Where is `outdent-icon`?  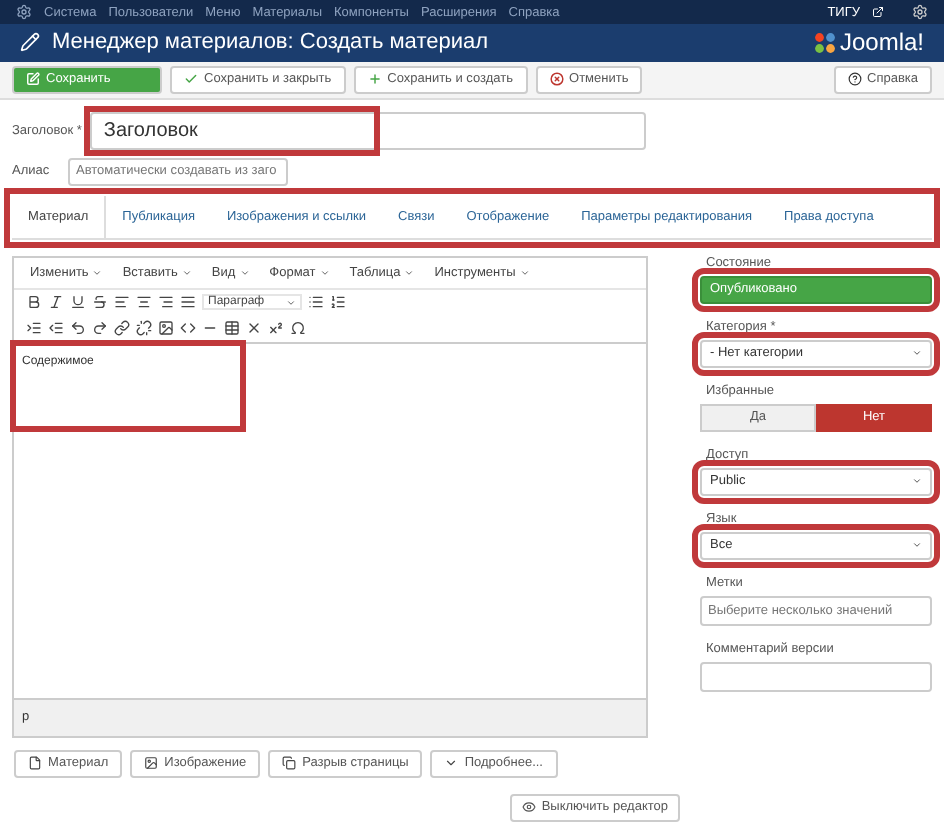 outdent-icon is located at coordinates (56, 328).